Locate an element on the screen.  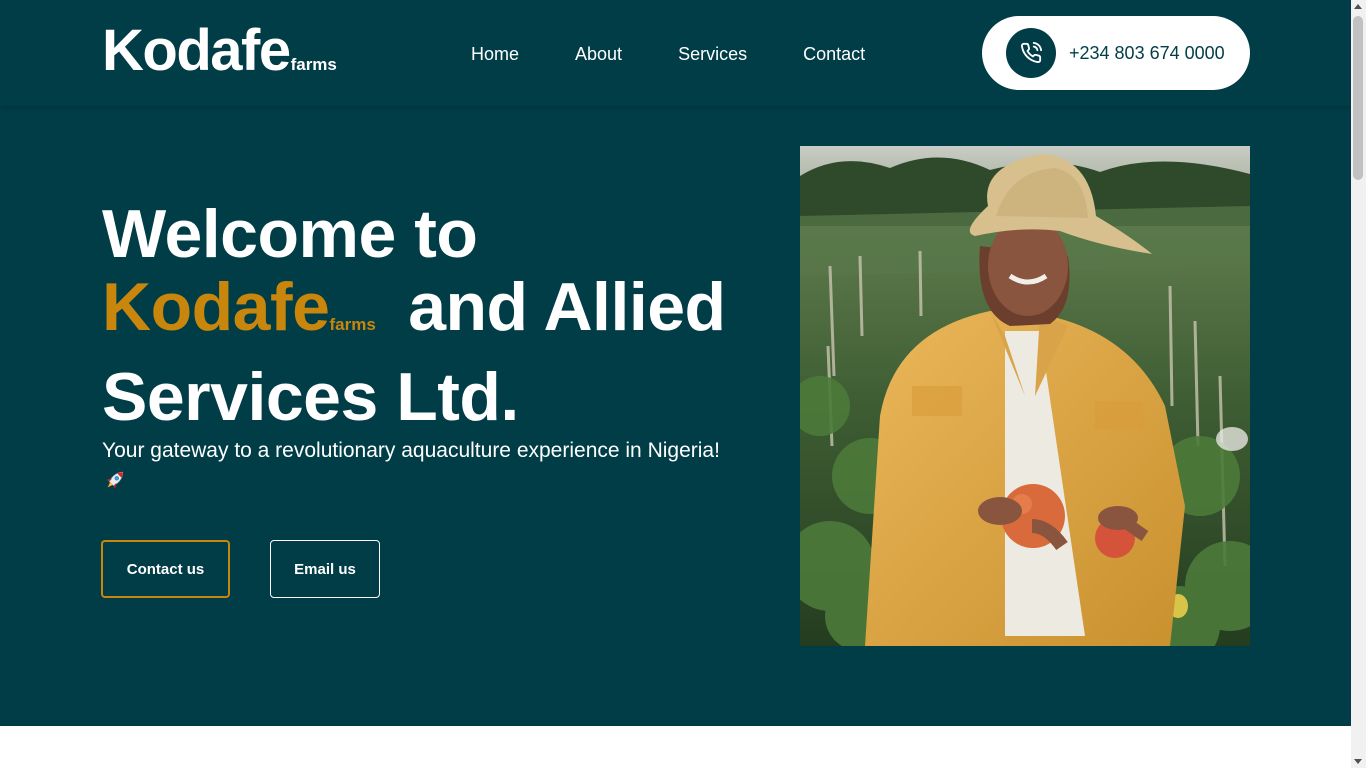
phone-button: +234 803 674 0000 is located at coordinates (1116, 53).